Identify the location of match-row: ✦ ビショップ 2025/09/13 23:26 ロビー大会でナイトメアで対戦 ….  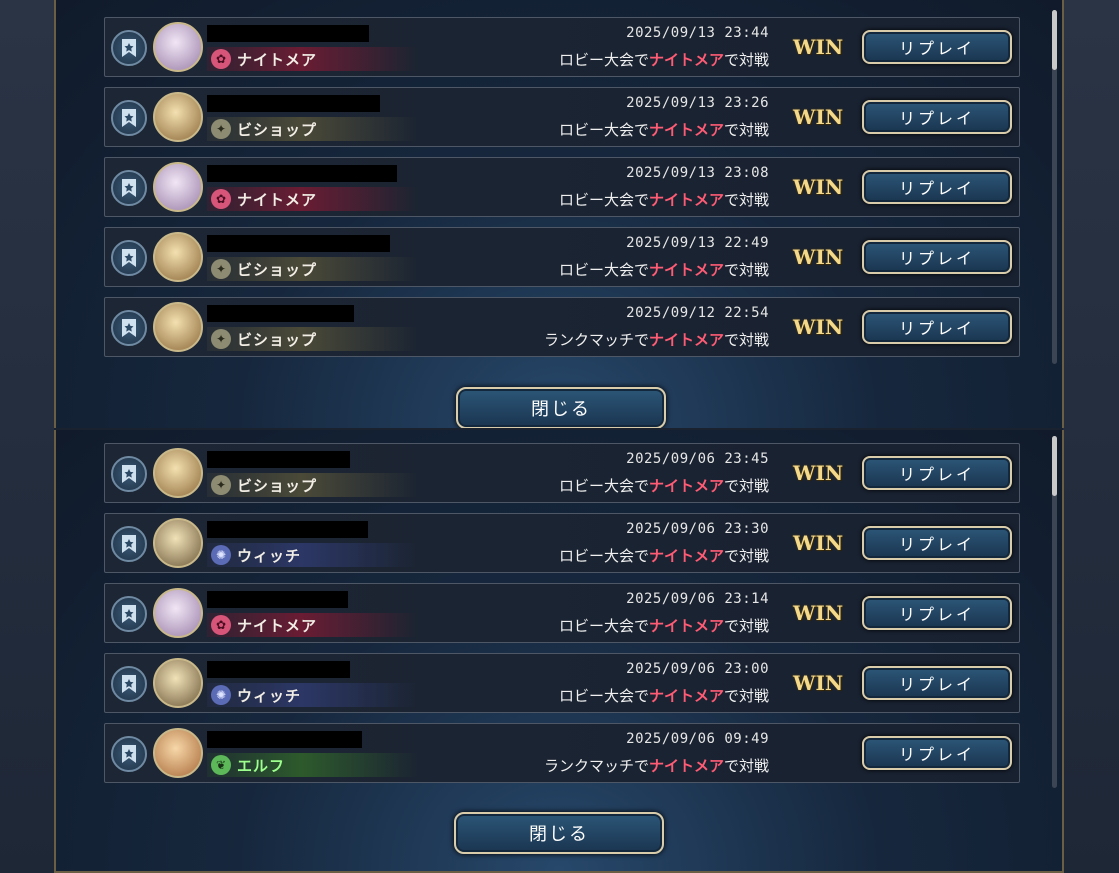
(562, 117).